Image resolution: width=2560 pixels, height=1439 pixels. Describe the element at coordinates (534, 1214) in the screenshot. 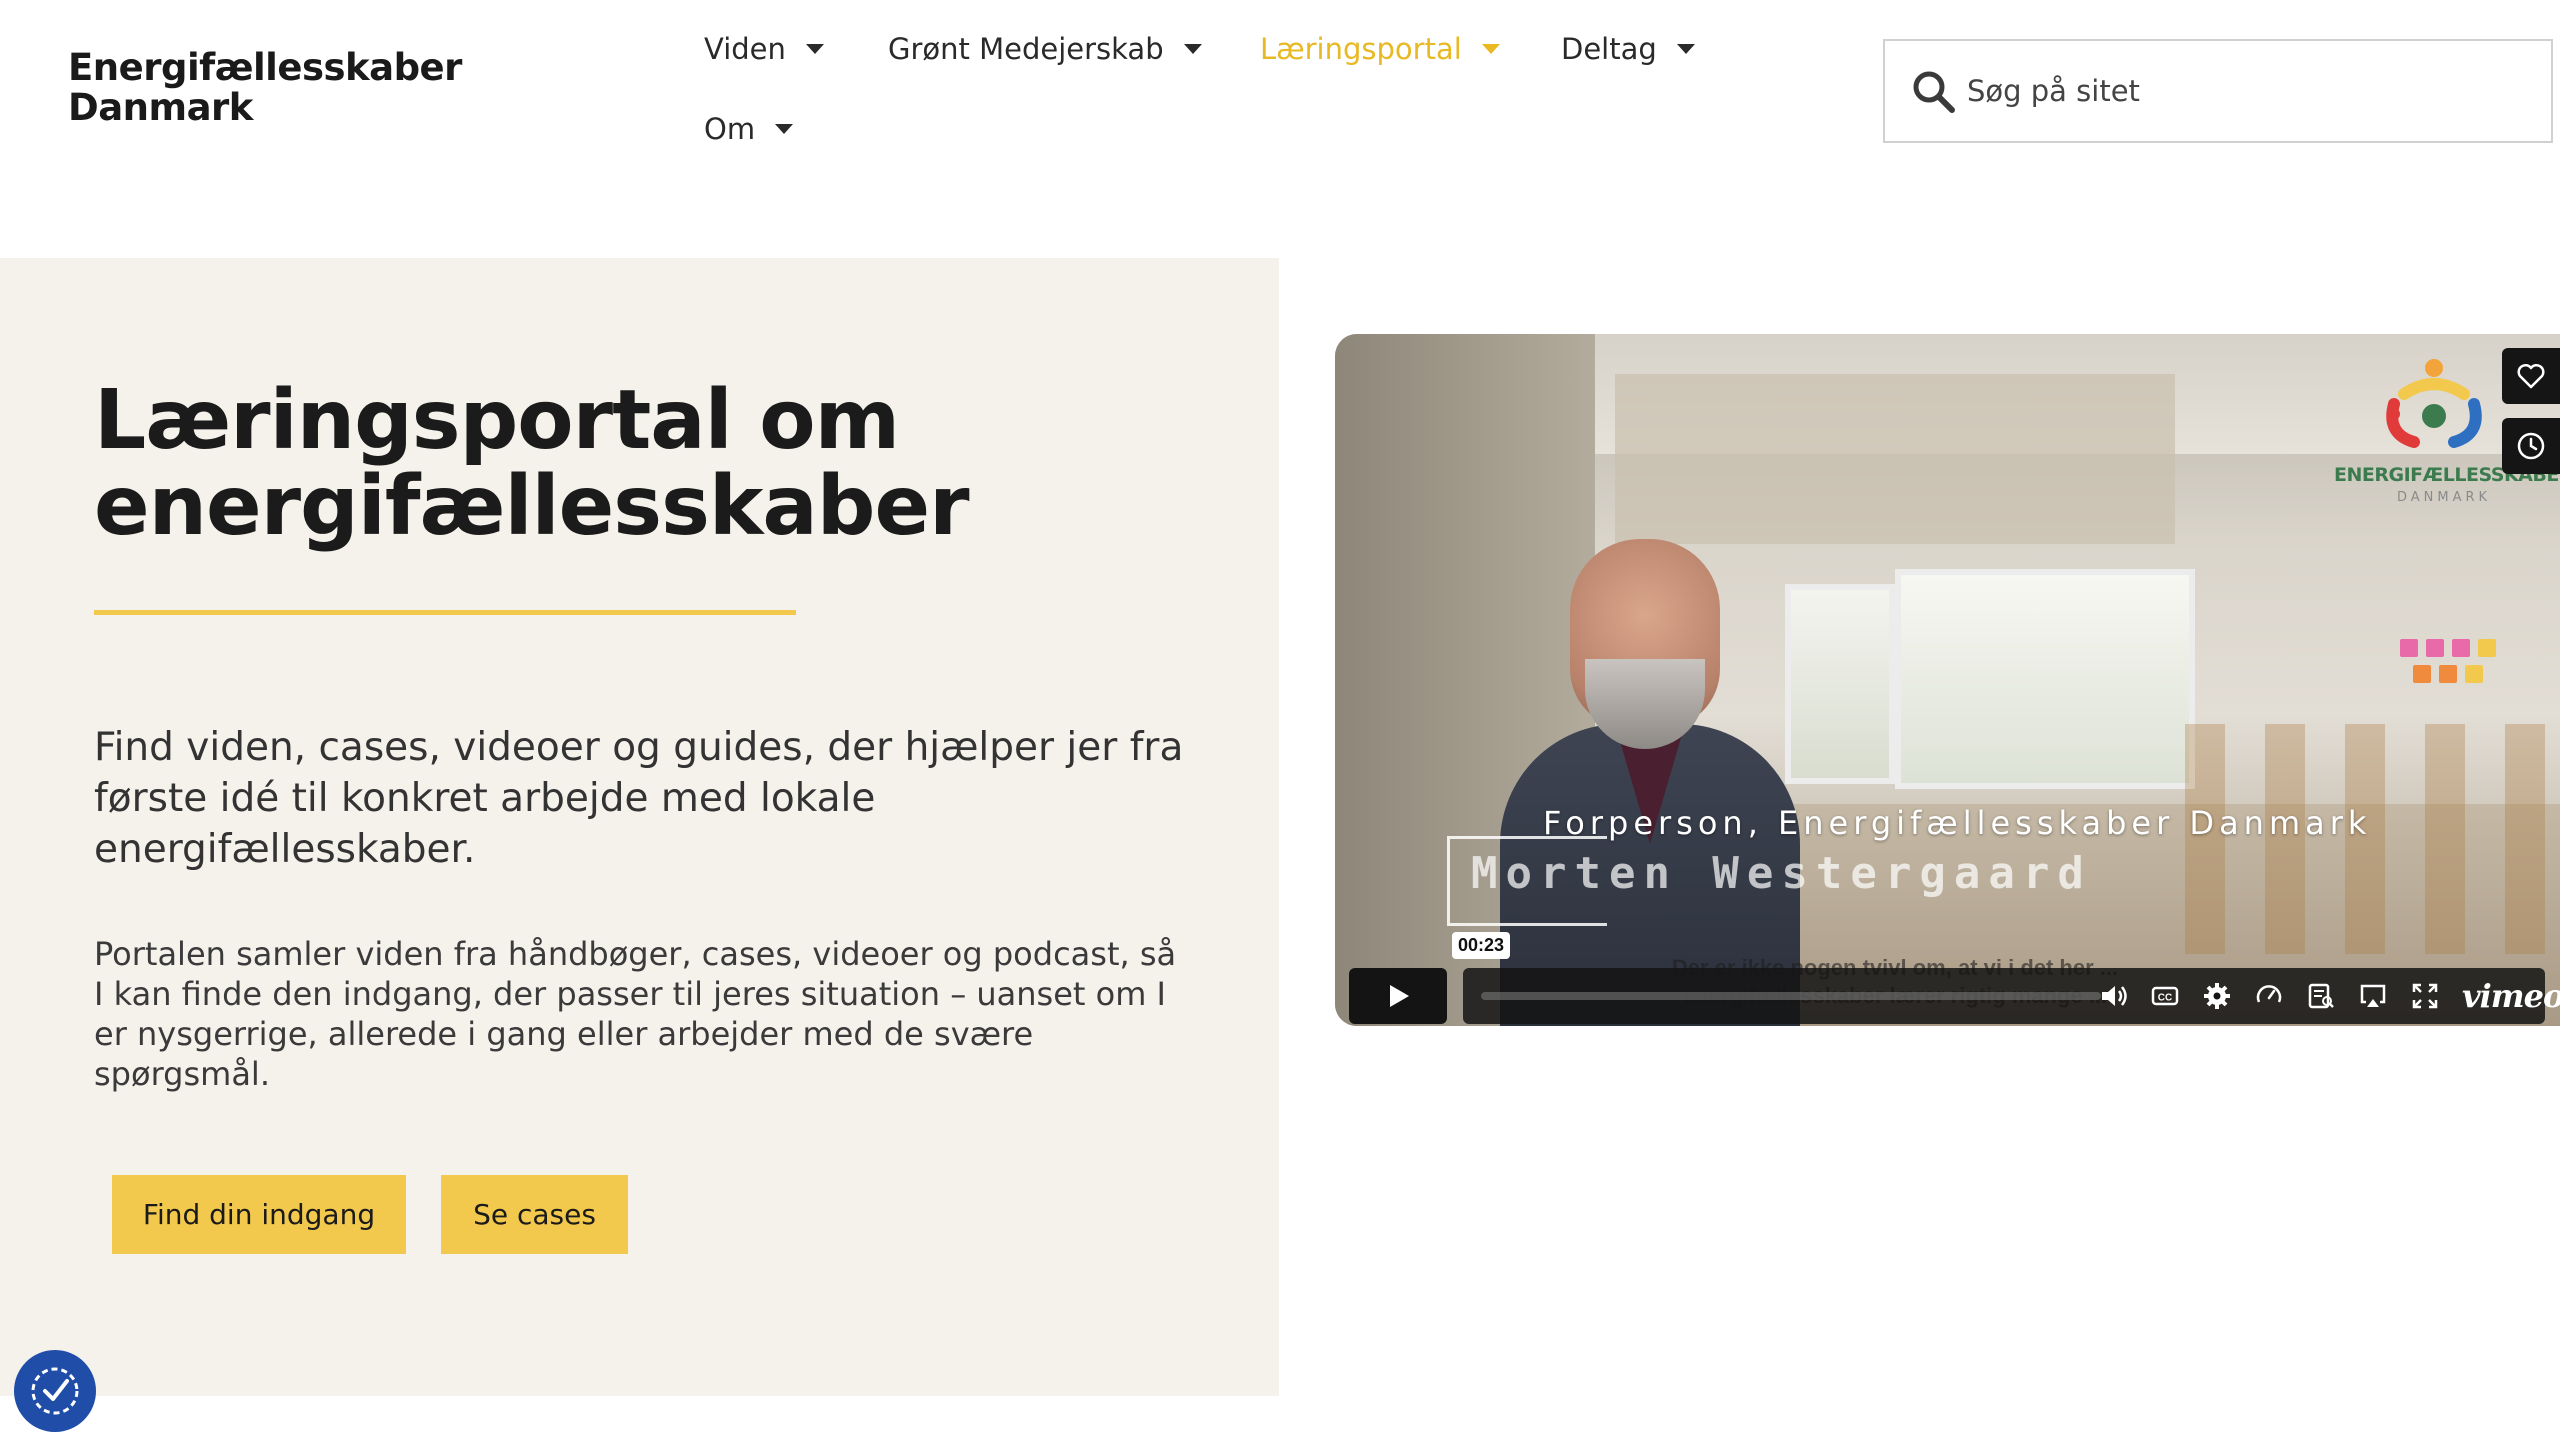

I see `se-cases-button: Se cases` at that location.